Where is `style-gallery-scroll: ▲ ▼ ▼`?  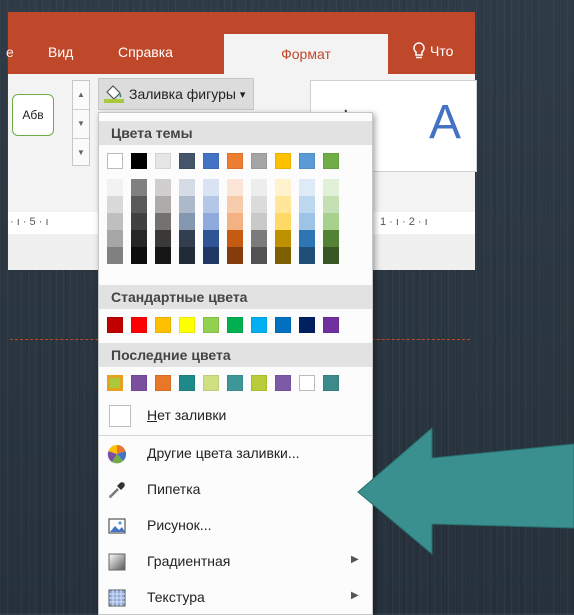
style-gallery-scroll: ▲ ▼ ▼ is located at coordinates (81, 123).